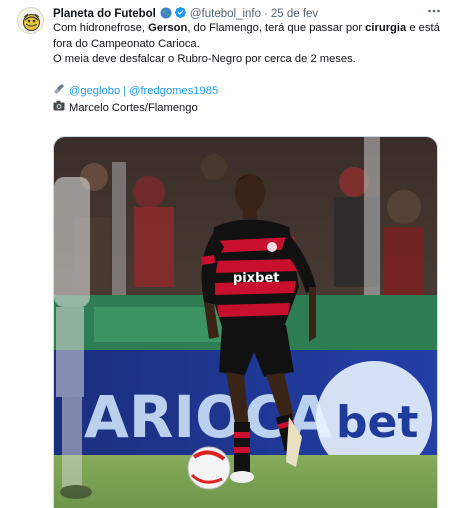 This screenshot has width=459, height=508. What do you see at coordinates (166, 14) in the screenshot?
I see `globe-icon` at bounding box center [166, 14].